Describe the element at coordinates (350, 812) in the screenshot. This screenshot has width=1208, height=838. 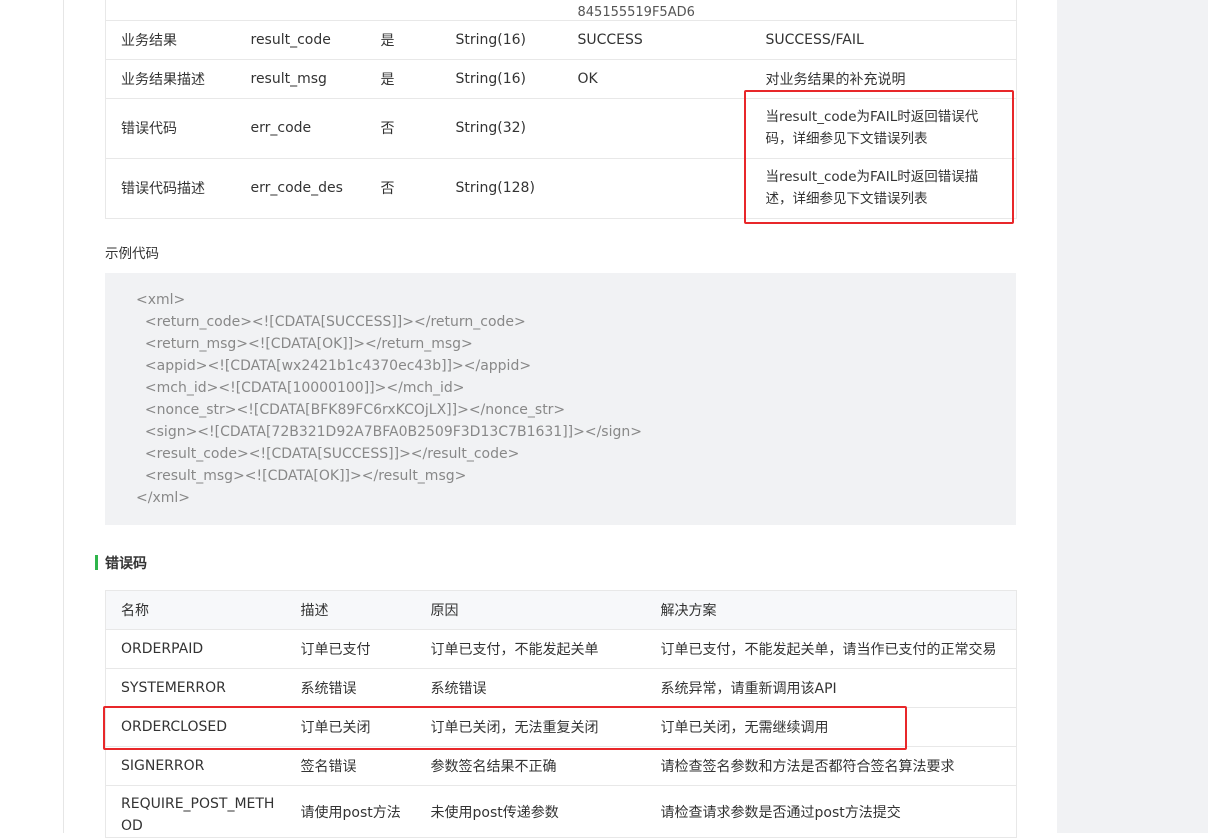
I see `cell-desc: 请使用post方法` at that location.